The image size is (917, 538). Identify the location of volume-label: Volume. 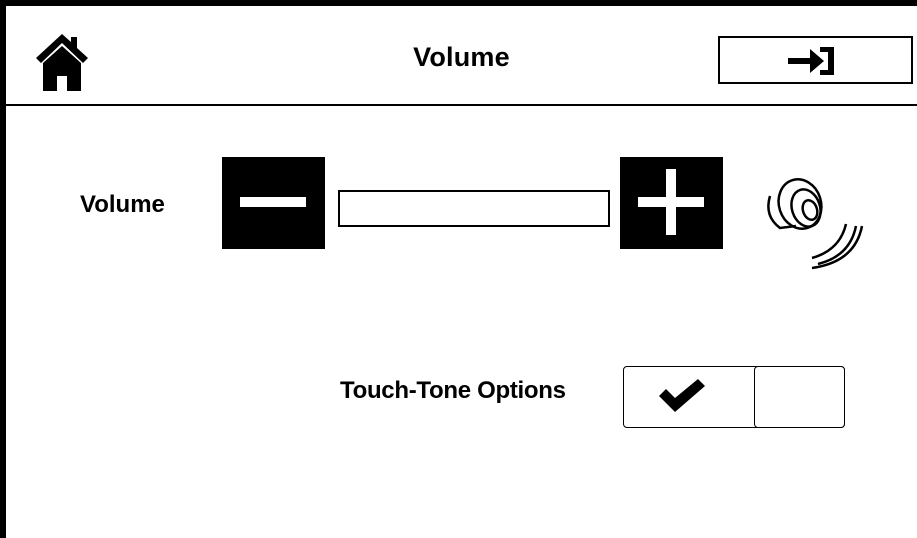
(122, 204).